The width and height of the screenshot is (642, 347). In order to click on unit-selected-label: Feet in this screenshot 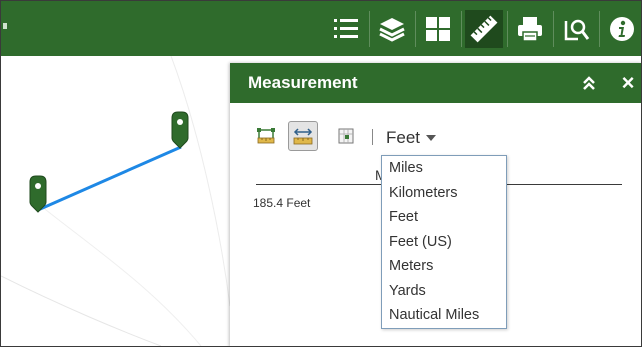, I will do `click(403, 137)`.